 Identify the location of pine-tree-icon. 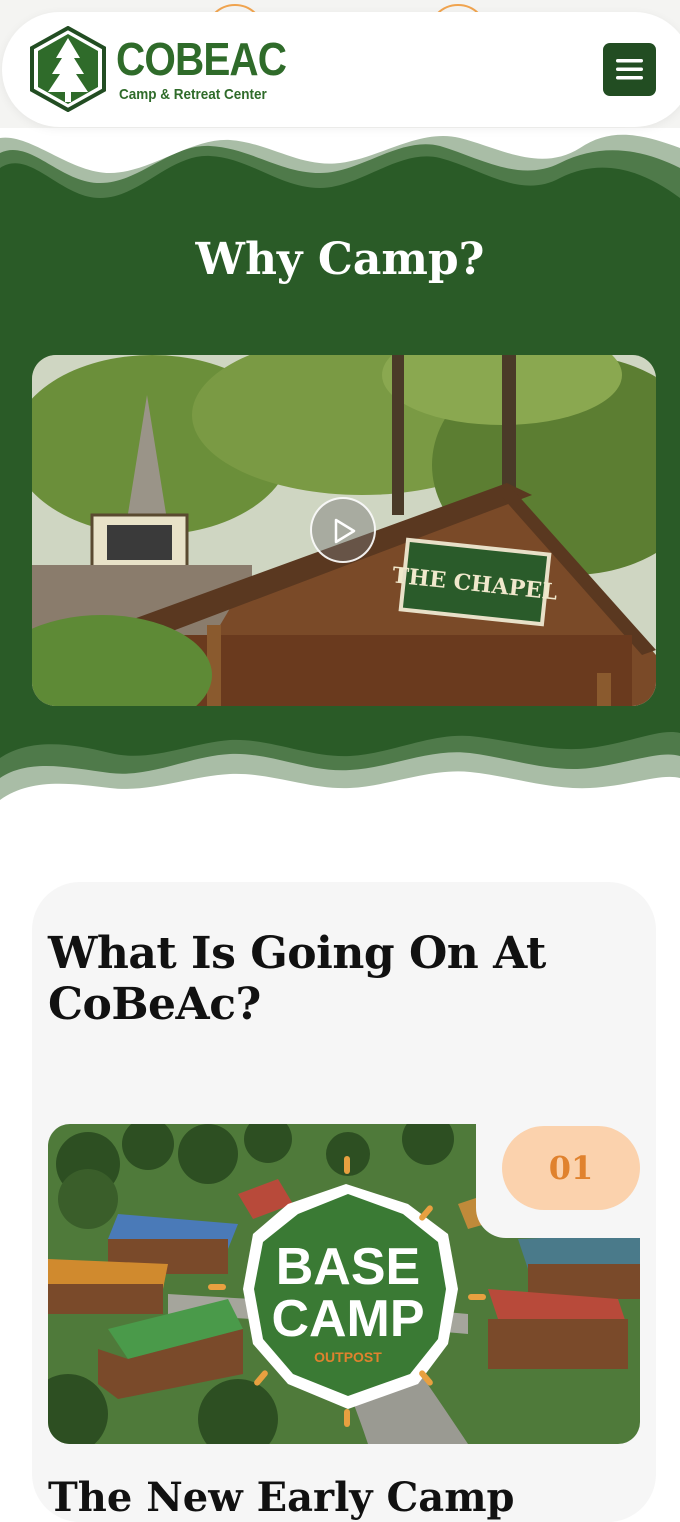
(68, 69).